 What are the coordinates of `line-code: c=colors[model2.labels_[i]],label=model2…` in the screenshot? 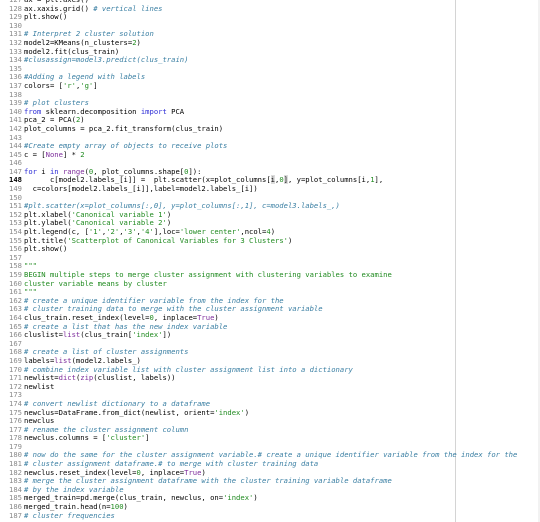 It's located at (141, 189).